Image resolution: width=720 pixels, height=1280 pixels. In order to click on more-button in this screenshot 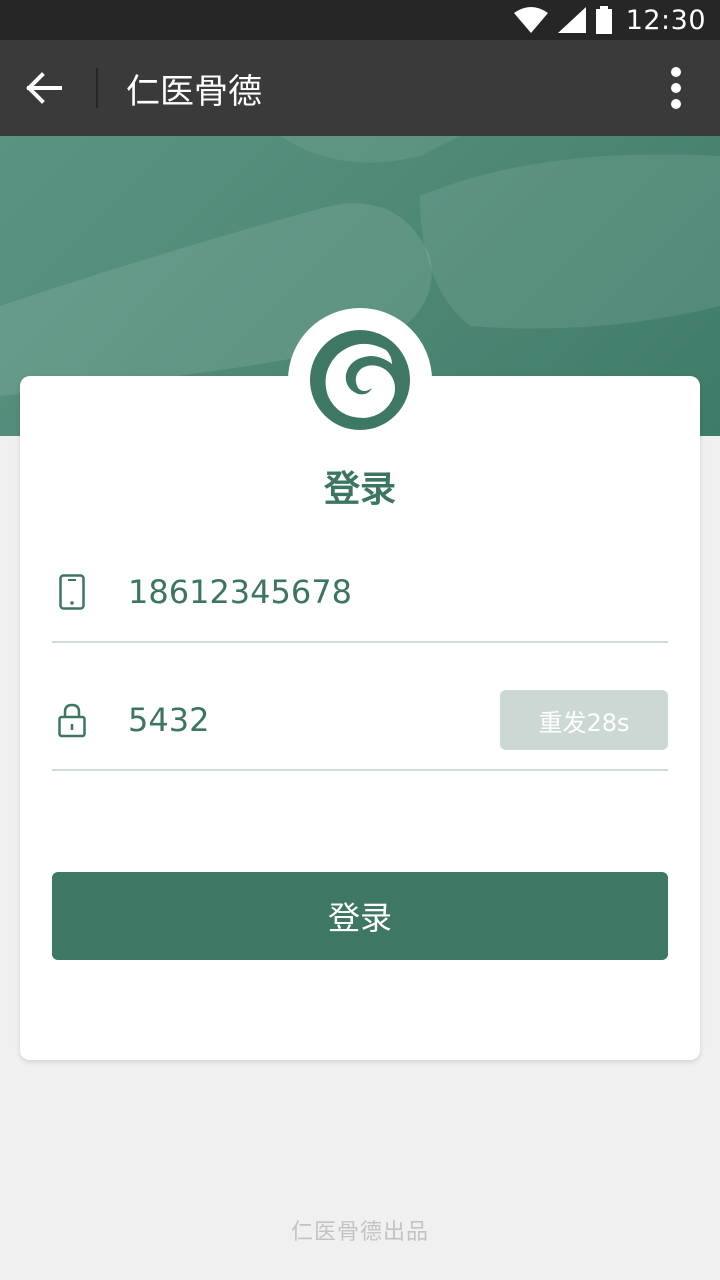, I will do `click(676, 88)`.